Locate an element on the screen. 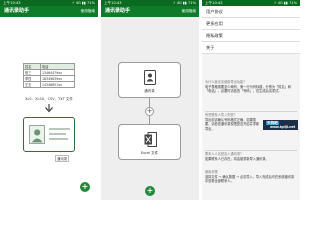  export-fab-button: + is located at coordinates (150, 191).